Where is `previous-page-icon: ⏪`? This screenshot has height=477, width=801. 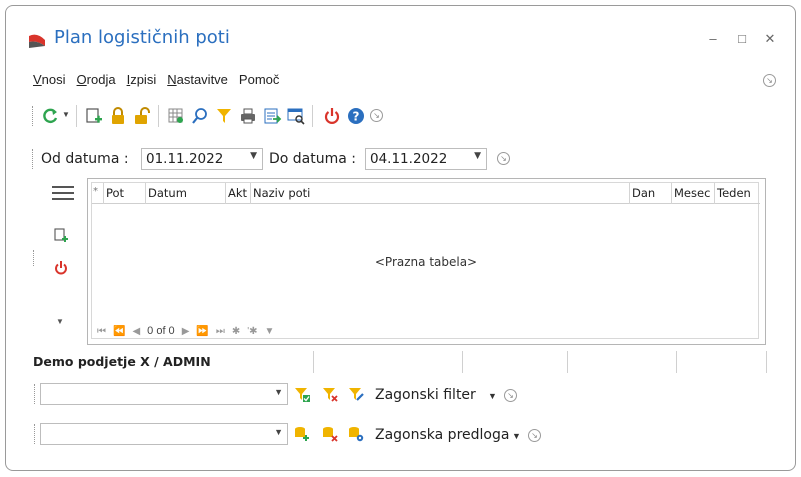 previous-page-icon: ⏪ is located at coordinates (119, 331).